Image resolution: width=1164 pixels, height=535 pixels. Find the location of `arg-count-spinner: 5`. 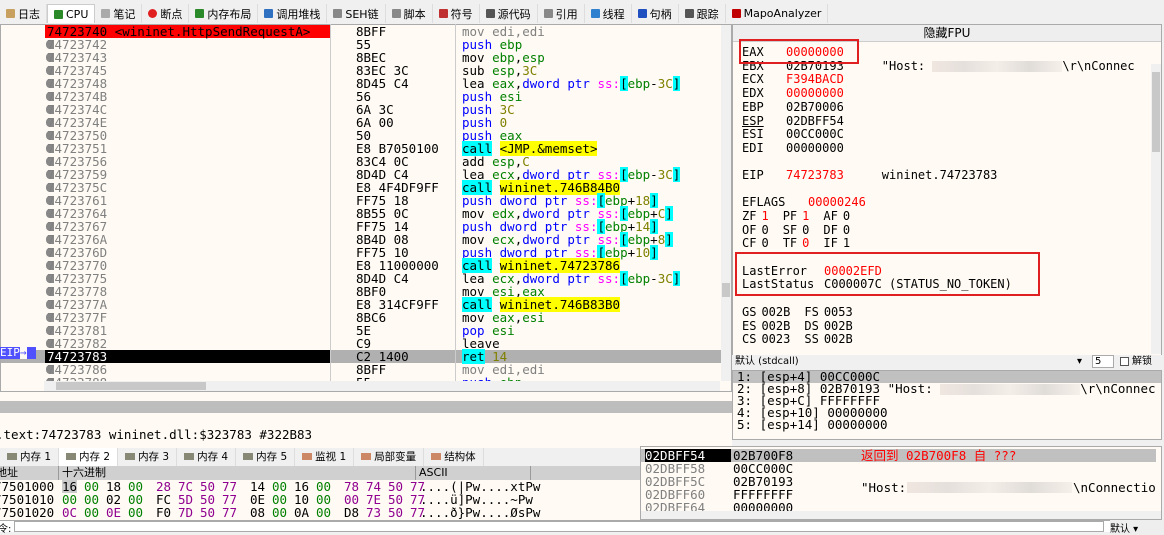

arg-count-spinner: 5 is located at coordinates (1103, 361).